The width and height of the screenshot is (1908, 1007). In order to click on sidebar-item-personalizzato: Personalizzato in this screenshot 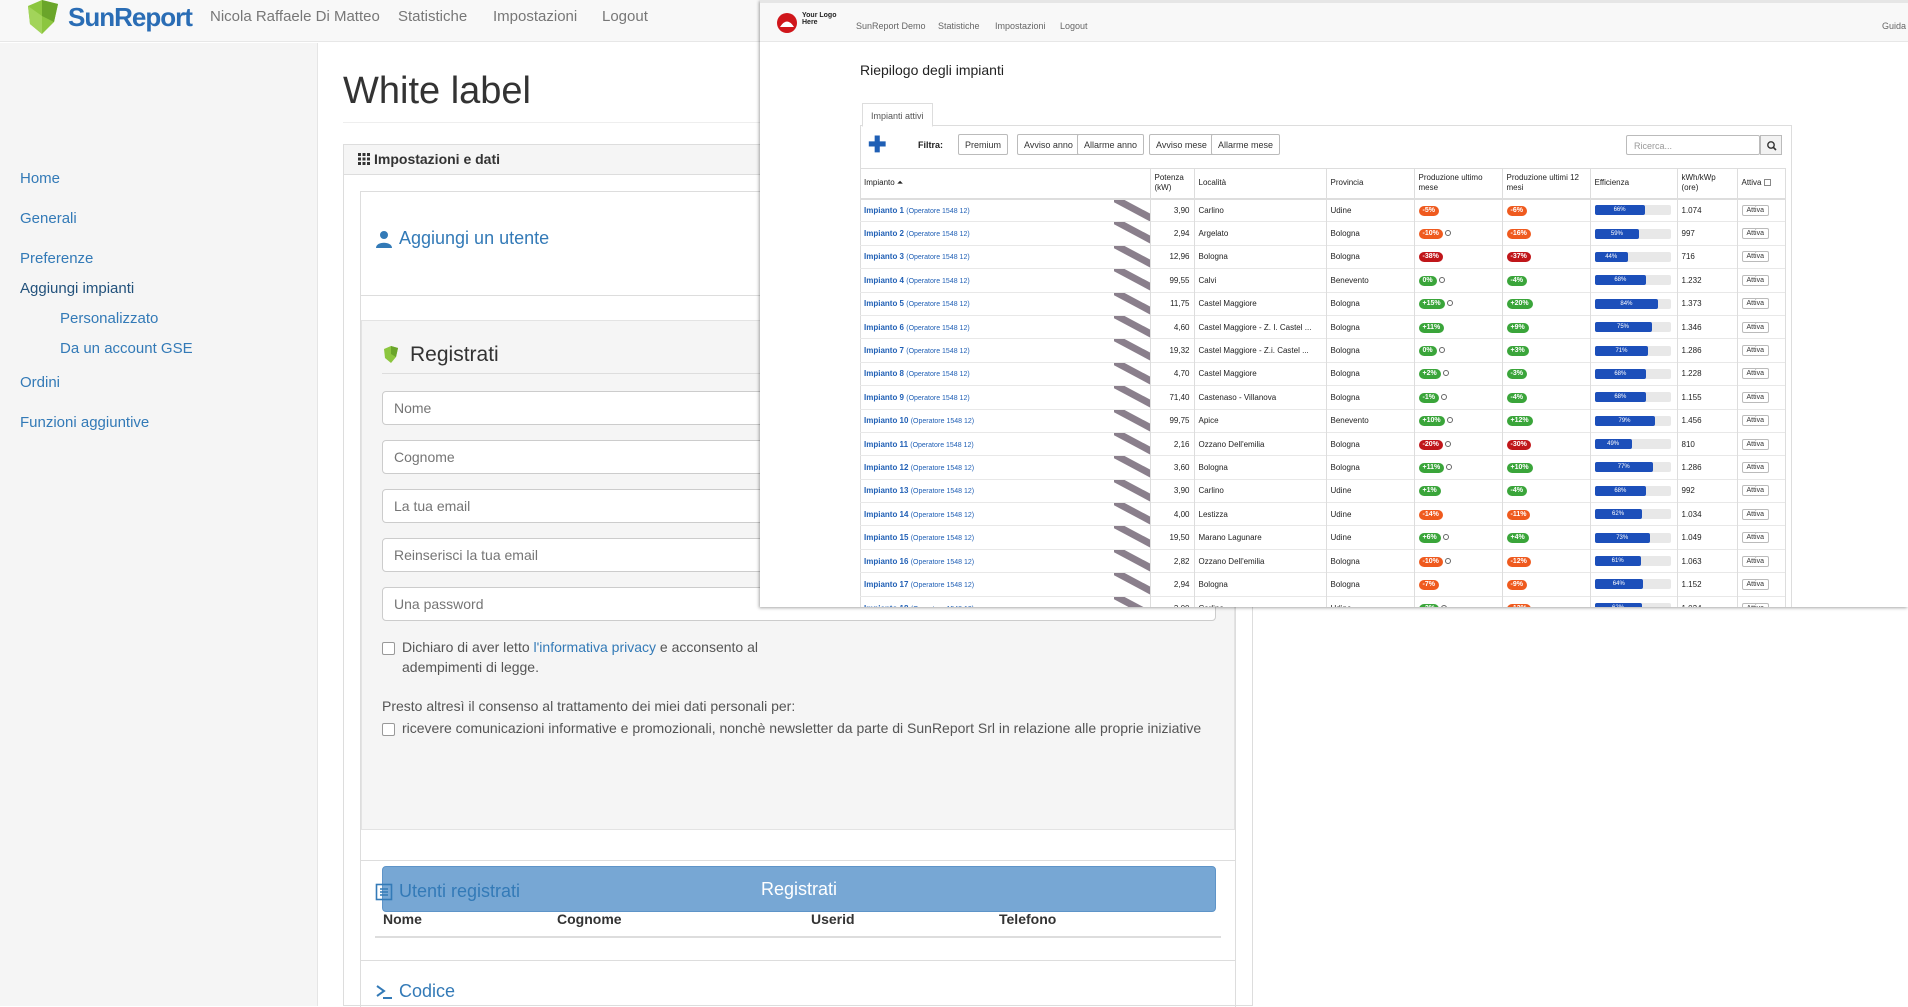, I will do `click(109, 318)`.